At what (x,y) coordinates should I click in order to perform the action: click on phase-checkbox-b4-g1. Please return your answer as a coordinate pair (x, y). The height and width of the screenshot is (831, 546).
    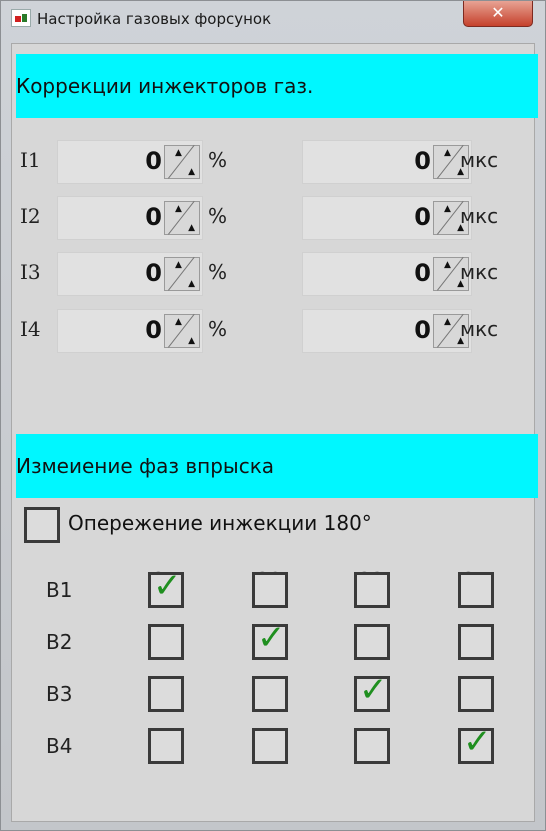
    Looking at the image, I should click on (166, 746).